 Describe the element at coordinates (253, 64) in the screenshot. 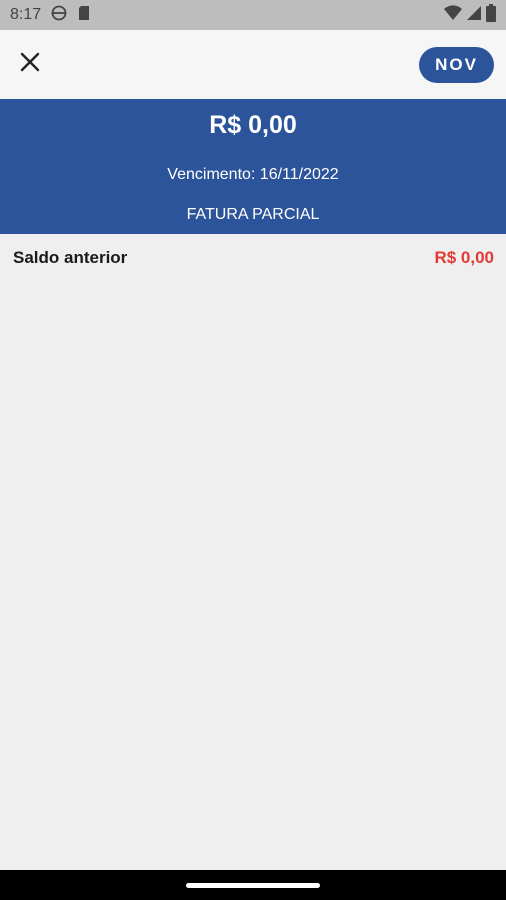

I see `top-app-bar: NOV` at that location.